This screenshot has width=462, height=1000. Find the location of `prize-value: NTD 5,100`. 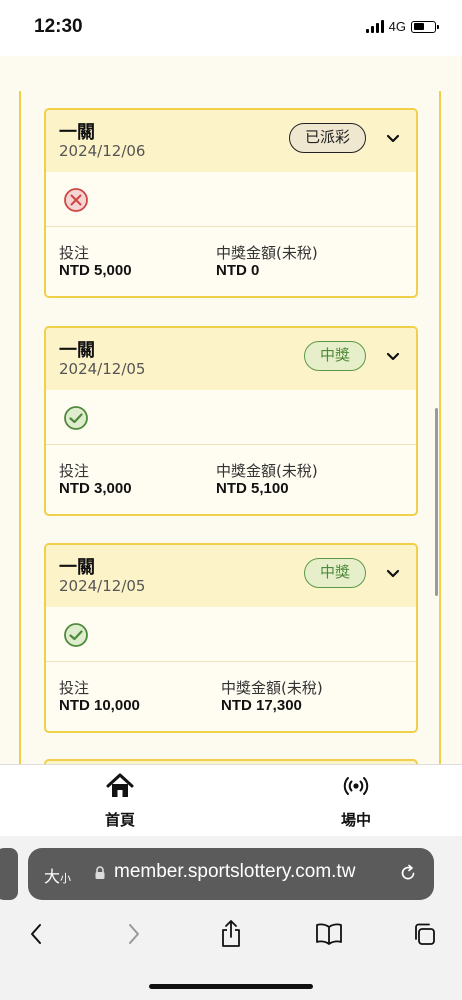

prize-value: NTD 5,100 is located at coordinates (252, 488).